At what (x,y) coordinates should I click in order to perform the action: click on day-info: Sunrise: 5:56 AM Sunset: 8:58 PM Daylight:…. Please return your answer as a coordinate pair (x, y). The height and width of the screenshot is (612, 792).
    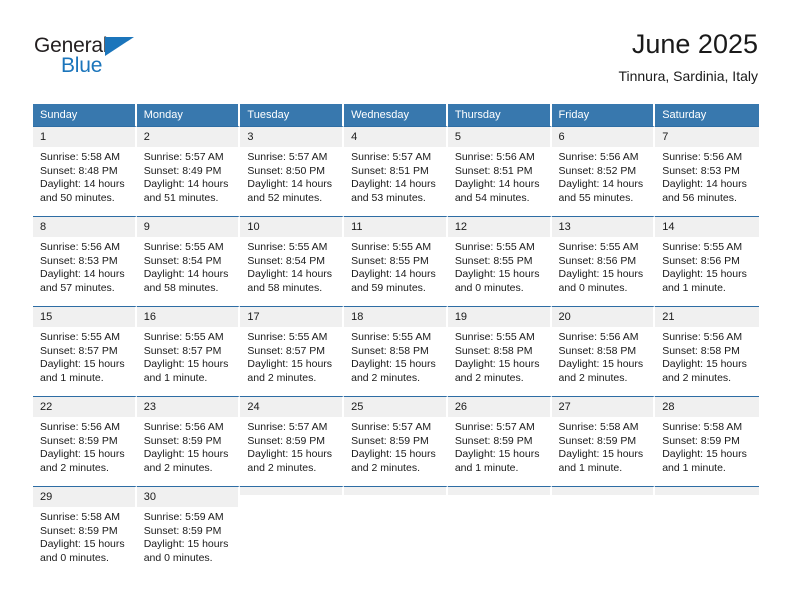
    Looking at the image, I should click on (603, 356).